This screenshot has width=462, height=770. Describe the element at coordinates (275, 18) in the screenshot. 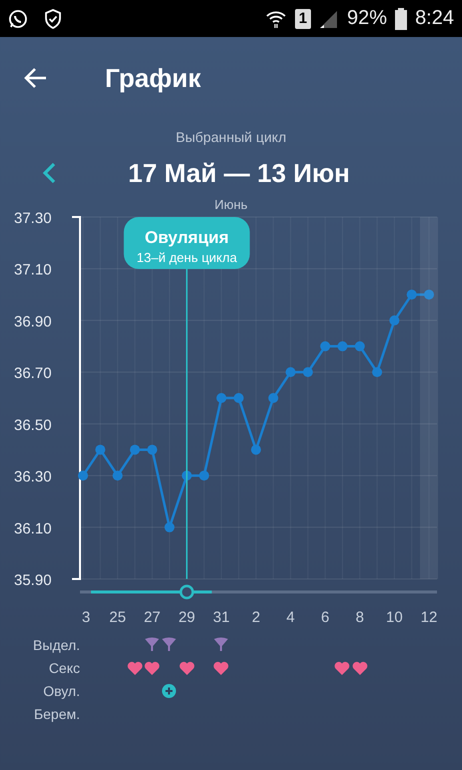

I see `wifi-icon` at that location.